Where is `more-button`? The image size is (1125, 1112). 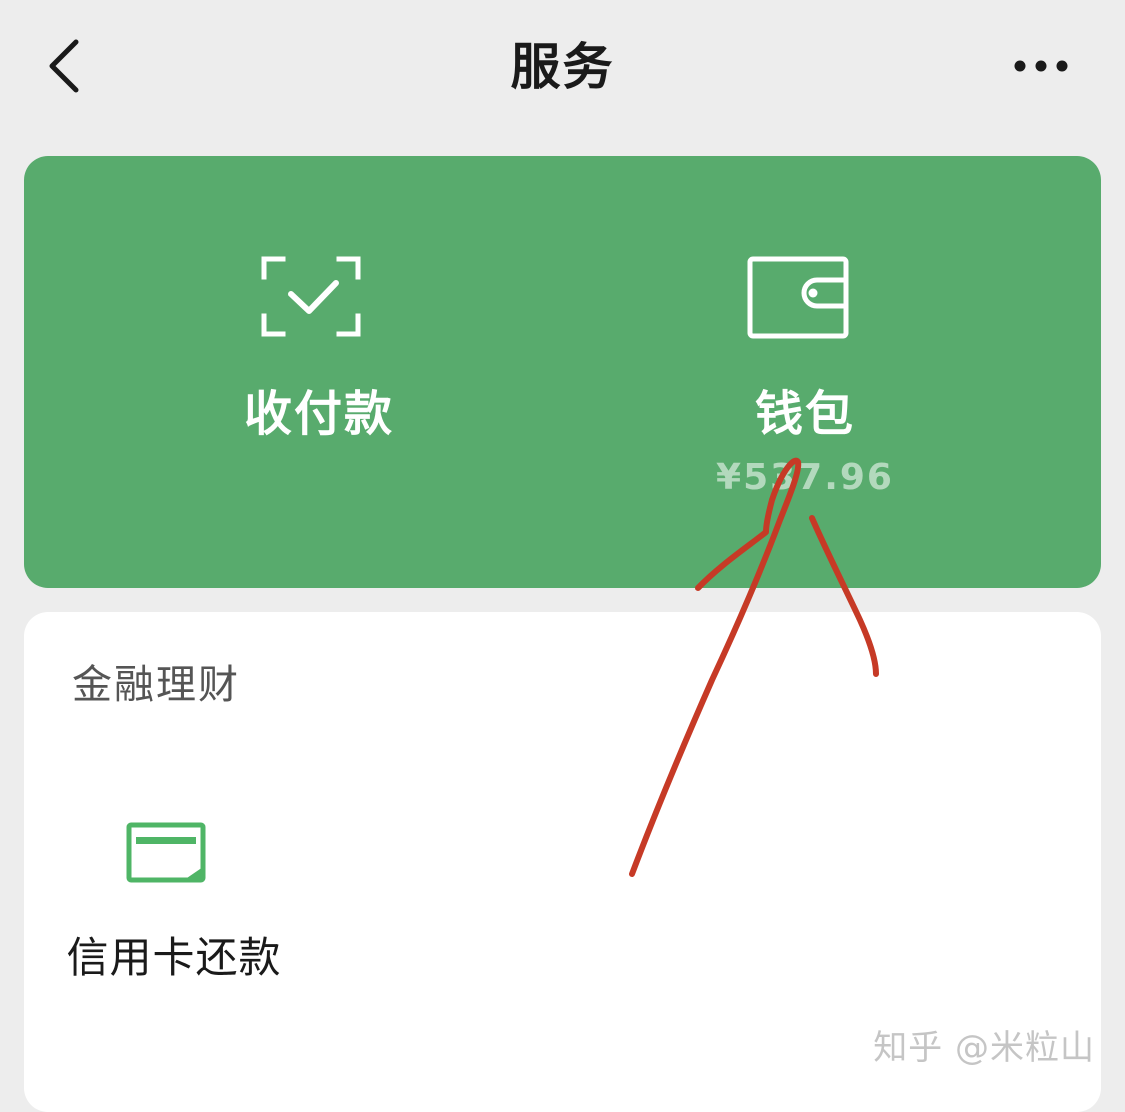 more-button is located at coordinates (1040, 66).